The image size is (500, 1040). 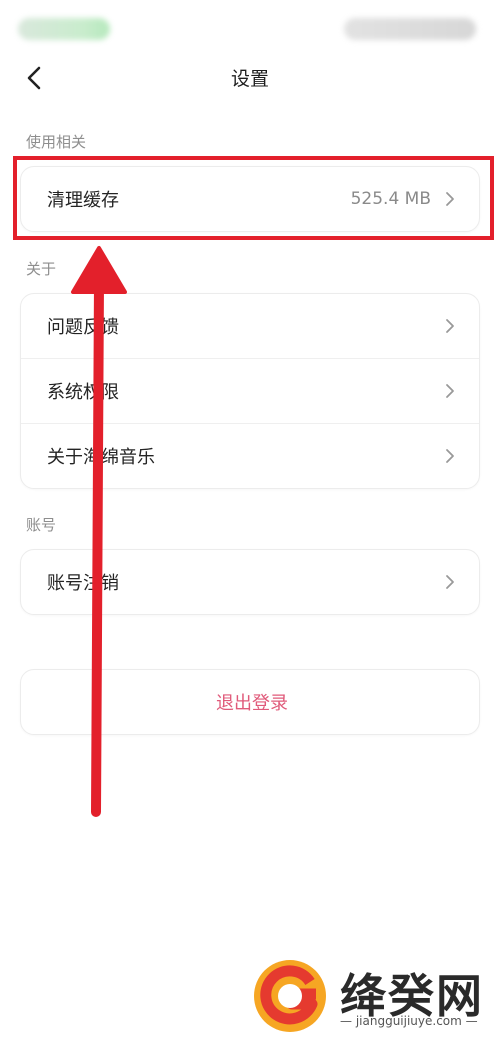 What do you see at coordinates (250, 455) in the screenshot?
I see `list-item-about-app: 关于海绵音乐` at bounding box center [250, 455].